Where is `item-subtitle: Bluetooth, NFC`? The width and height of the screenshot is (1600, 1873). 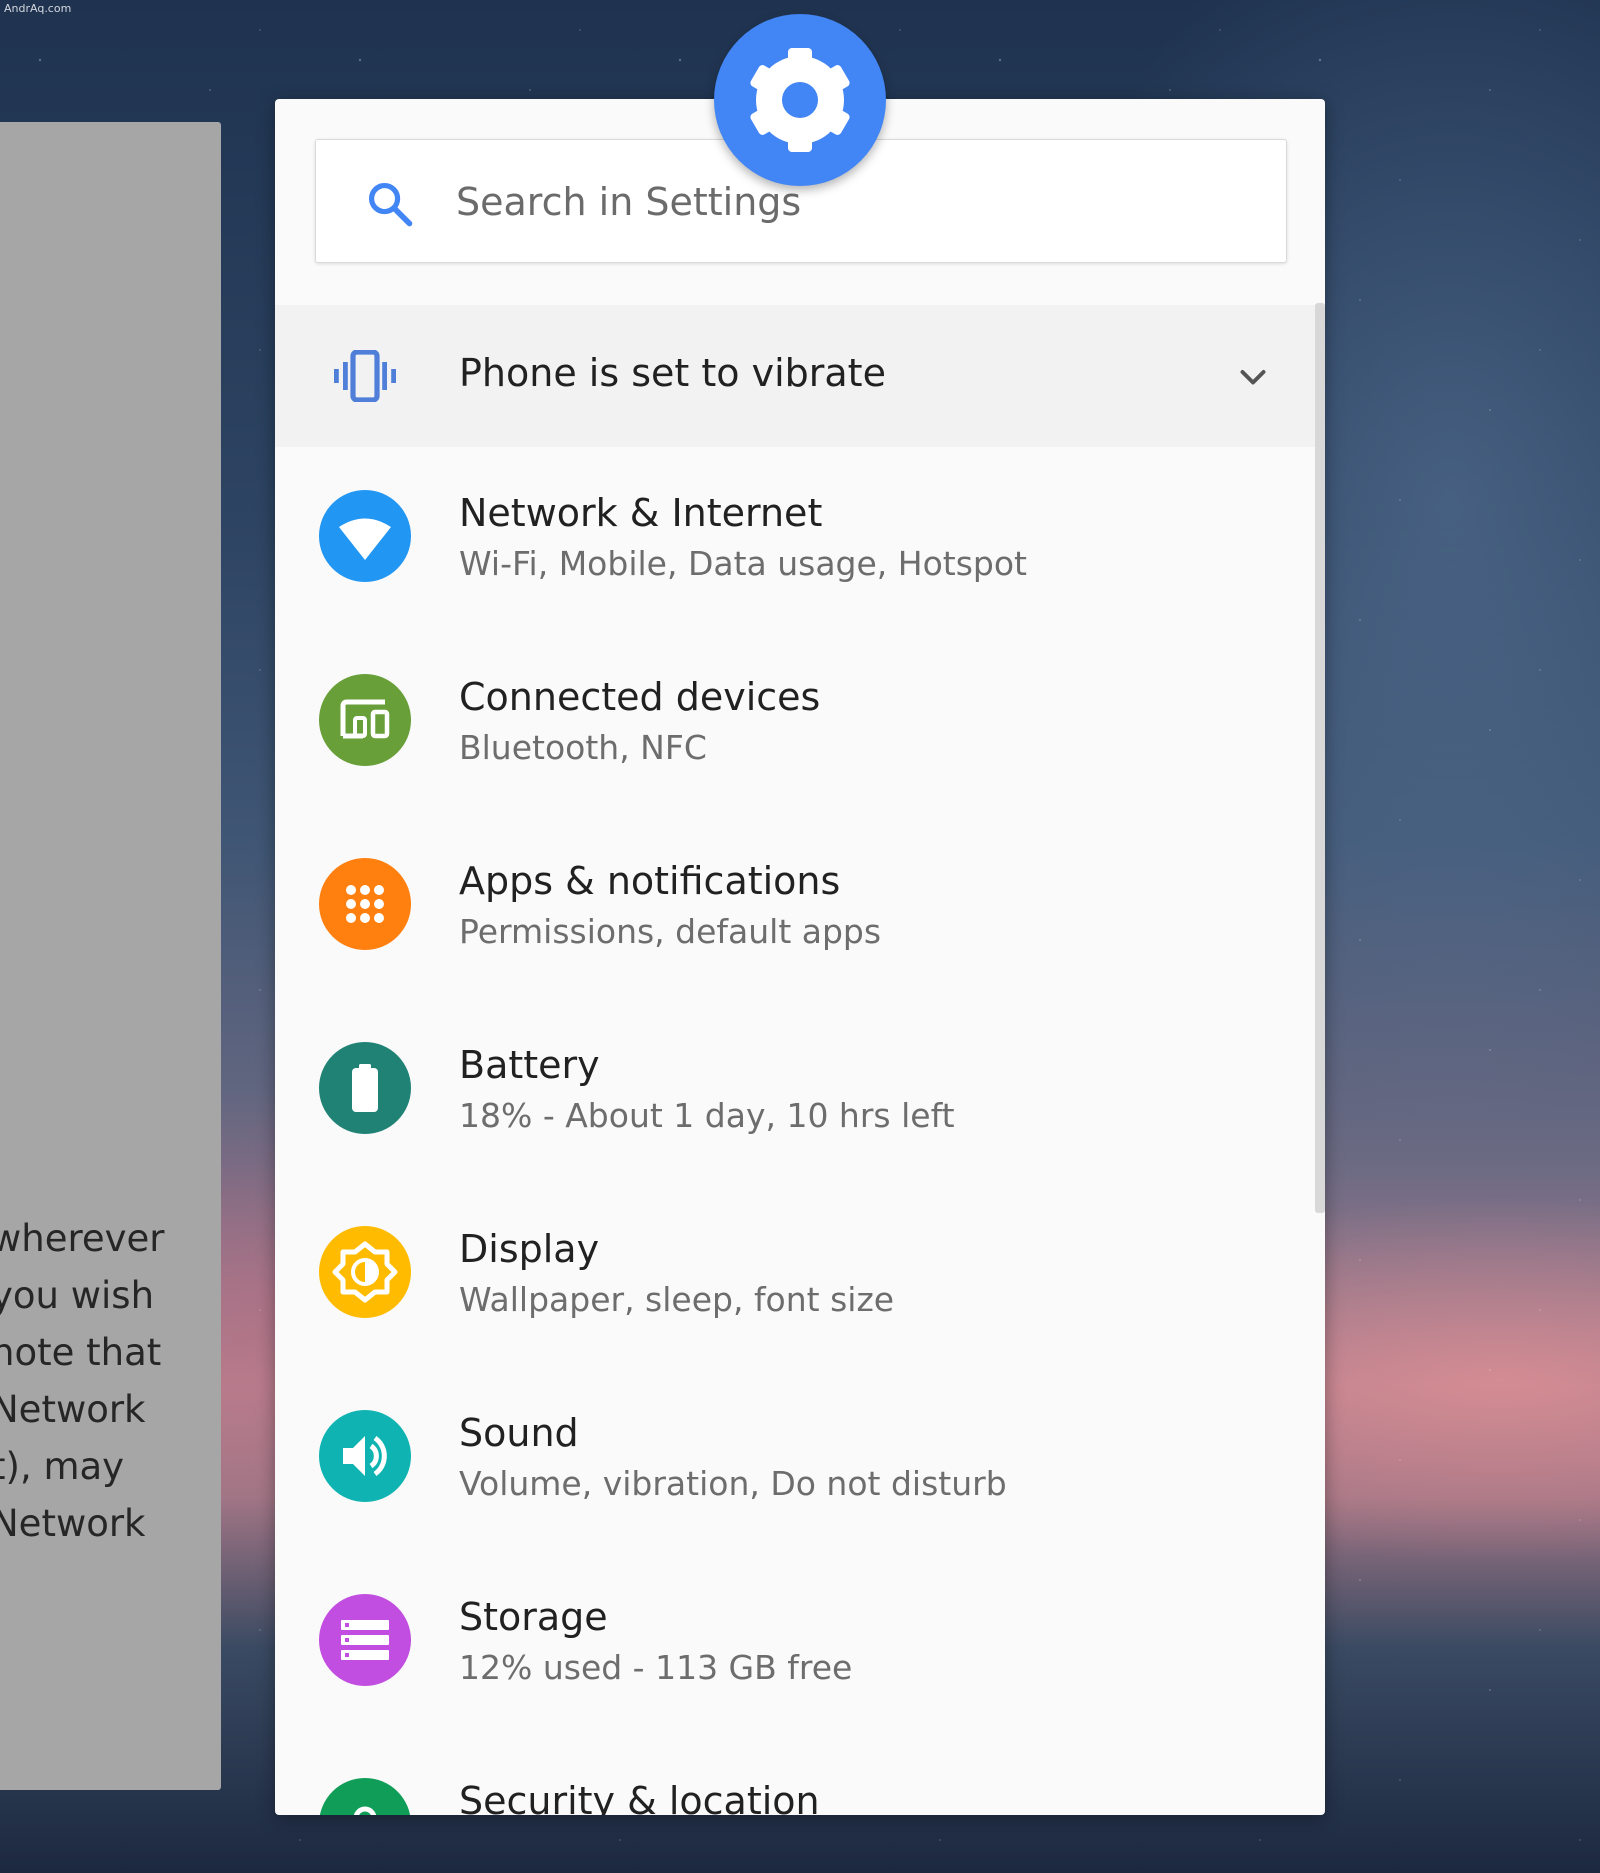
item-subtitle: Bluetooth, NFC is located at coordinates (583, 747).